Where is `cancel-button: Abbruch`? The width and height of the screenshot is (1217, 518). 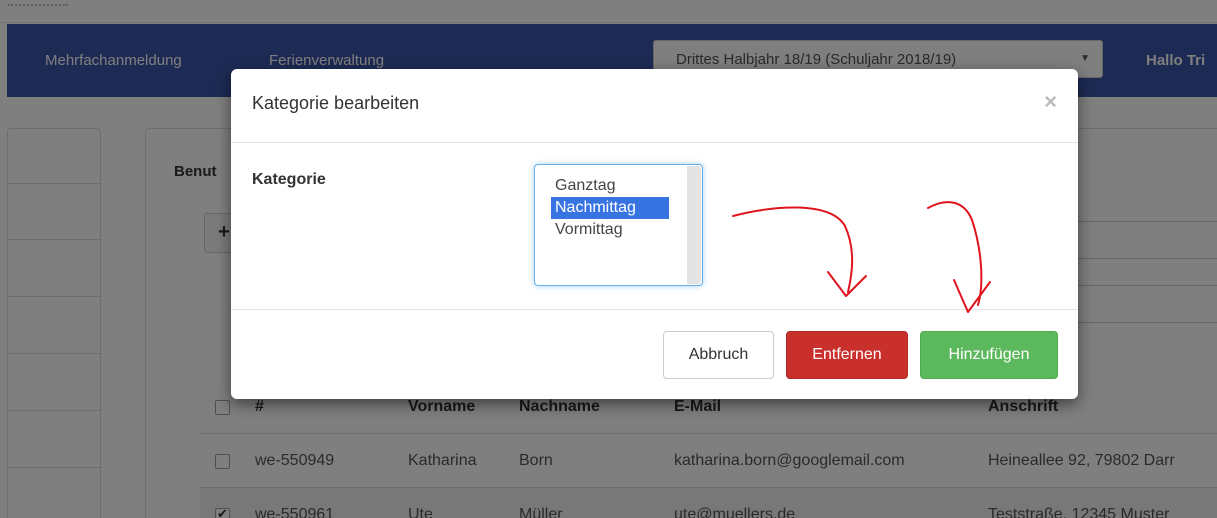 cancel-button: Abbruch is located at coordinates (718, 355).